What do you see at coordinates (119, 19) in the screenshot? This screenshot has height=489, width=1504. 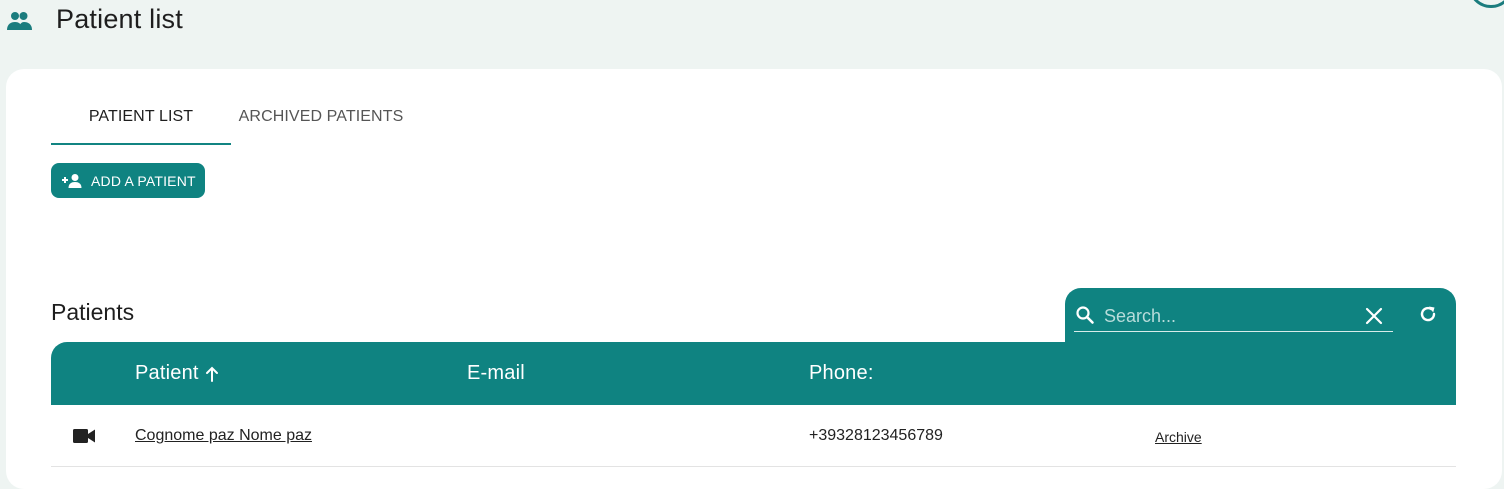 I see `page-title: Patient list` at bounding box center [119, 19].